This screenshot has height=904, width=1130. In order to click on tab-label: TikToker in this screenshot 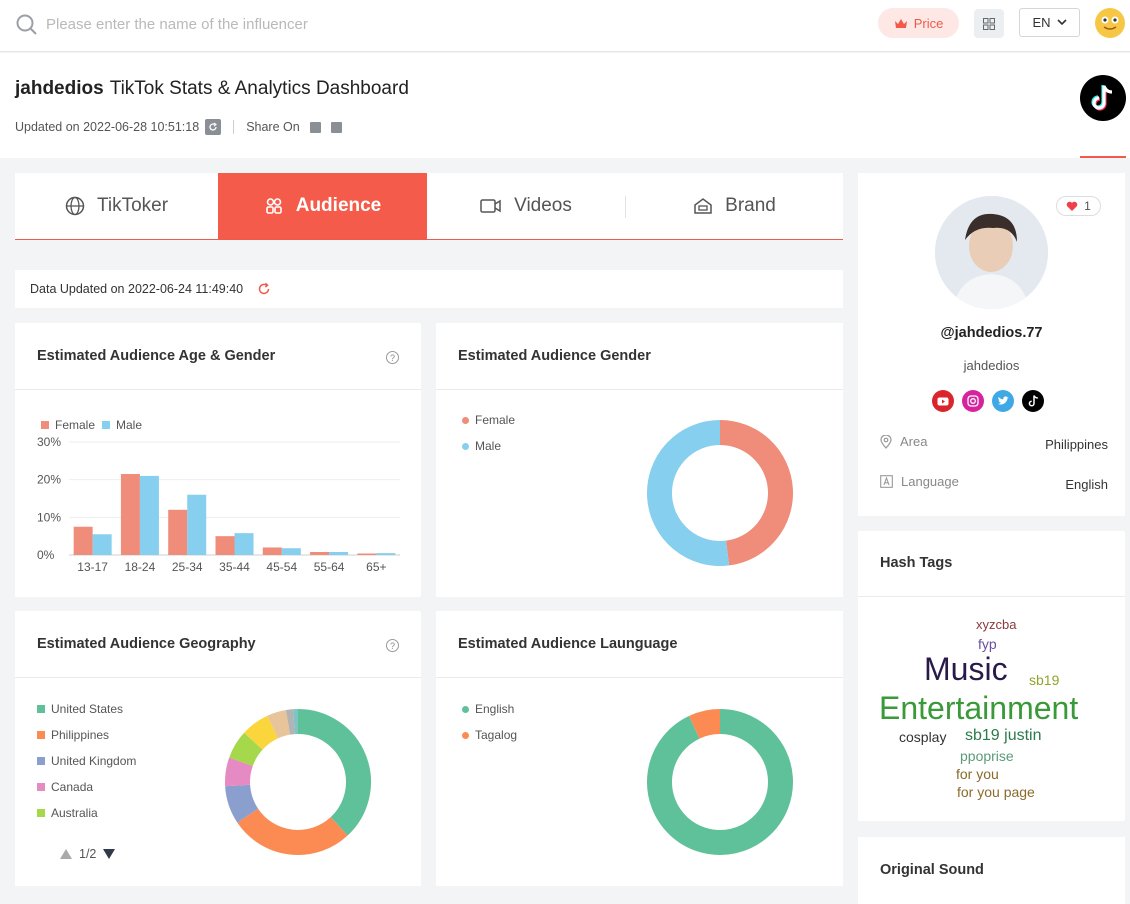, I will do `click(132, 205)`.